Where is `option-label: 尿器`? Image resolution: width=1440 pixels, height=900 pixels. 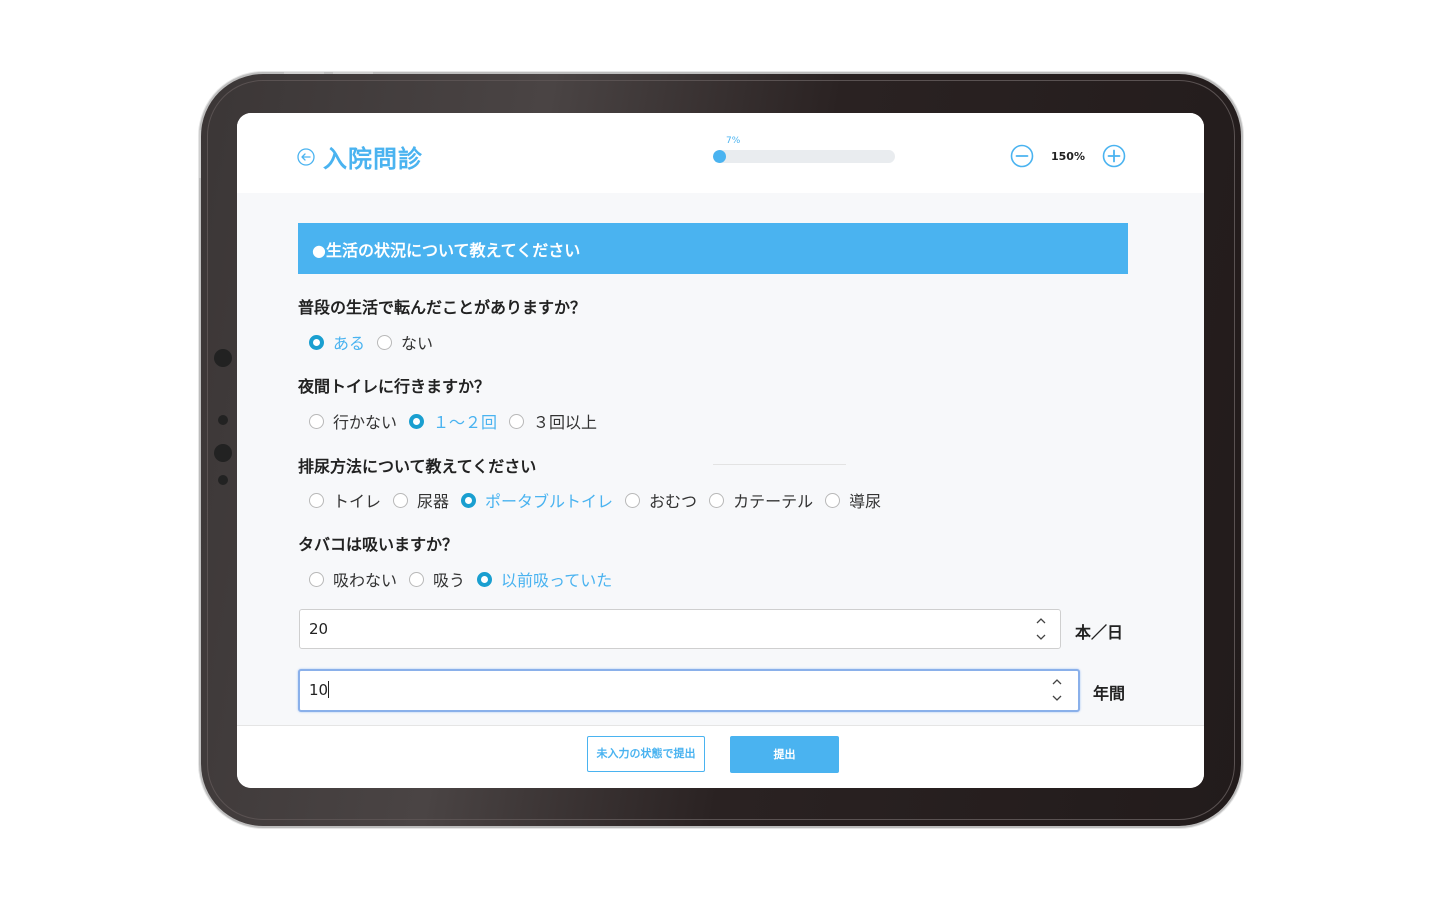 option-label: 尿器 is located at coordinates (433, 501).